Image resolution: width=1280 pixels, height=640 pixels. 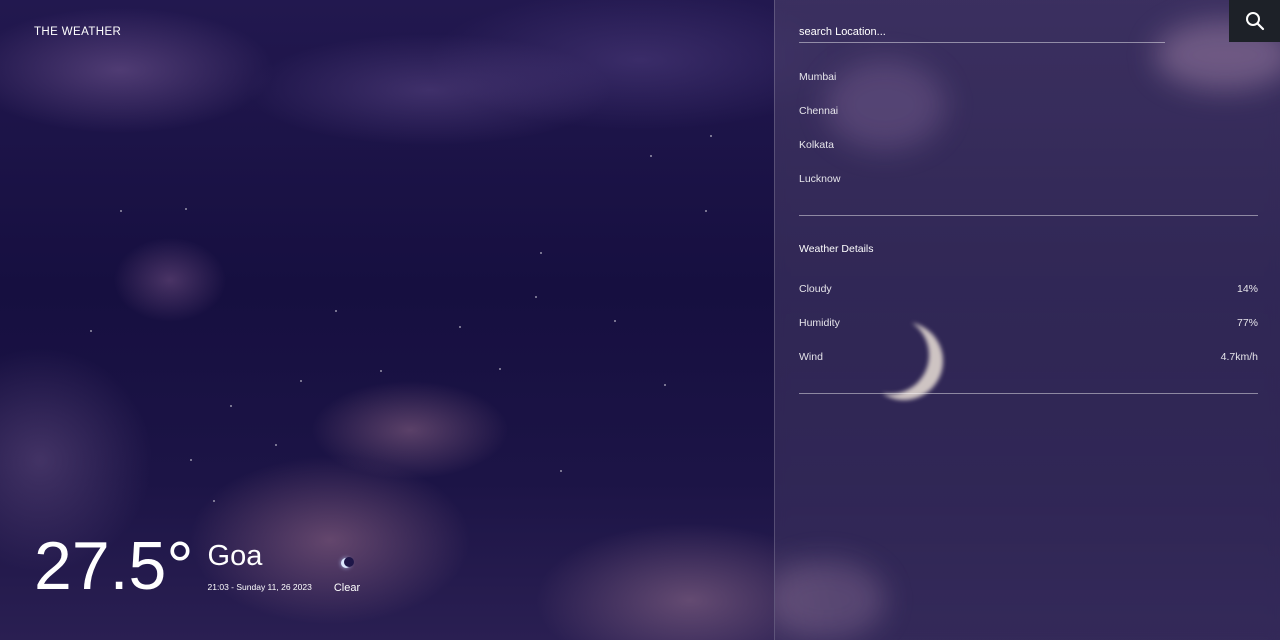 What do you see at coordinates (347, 588) in the screenshot?
I see `condition-label: Clear` at bounding box center [347, 588].